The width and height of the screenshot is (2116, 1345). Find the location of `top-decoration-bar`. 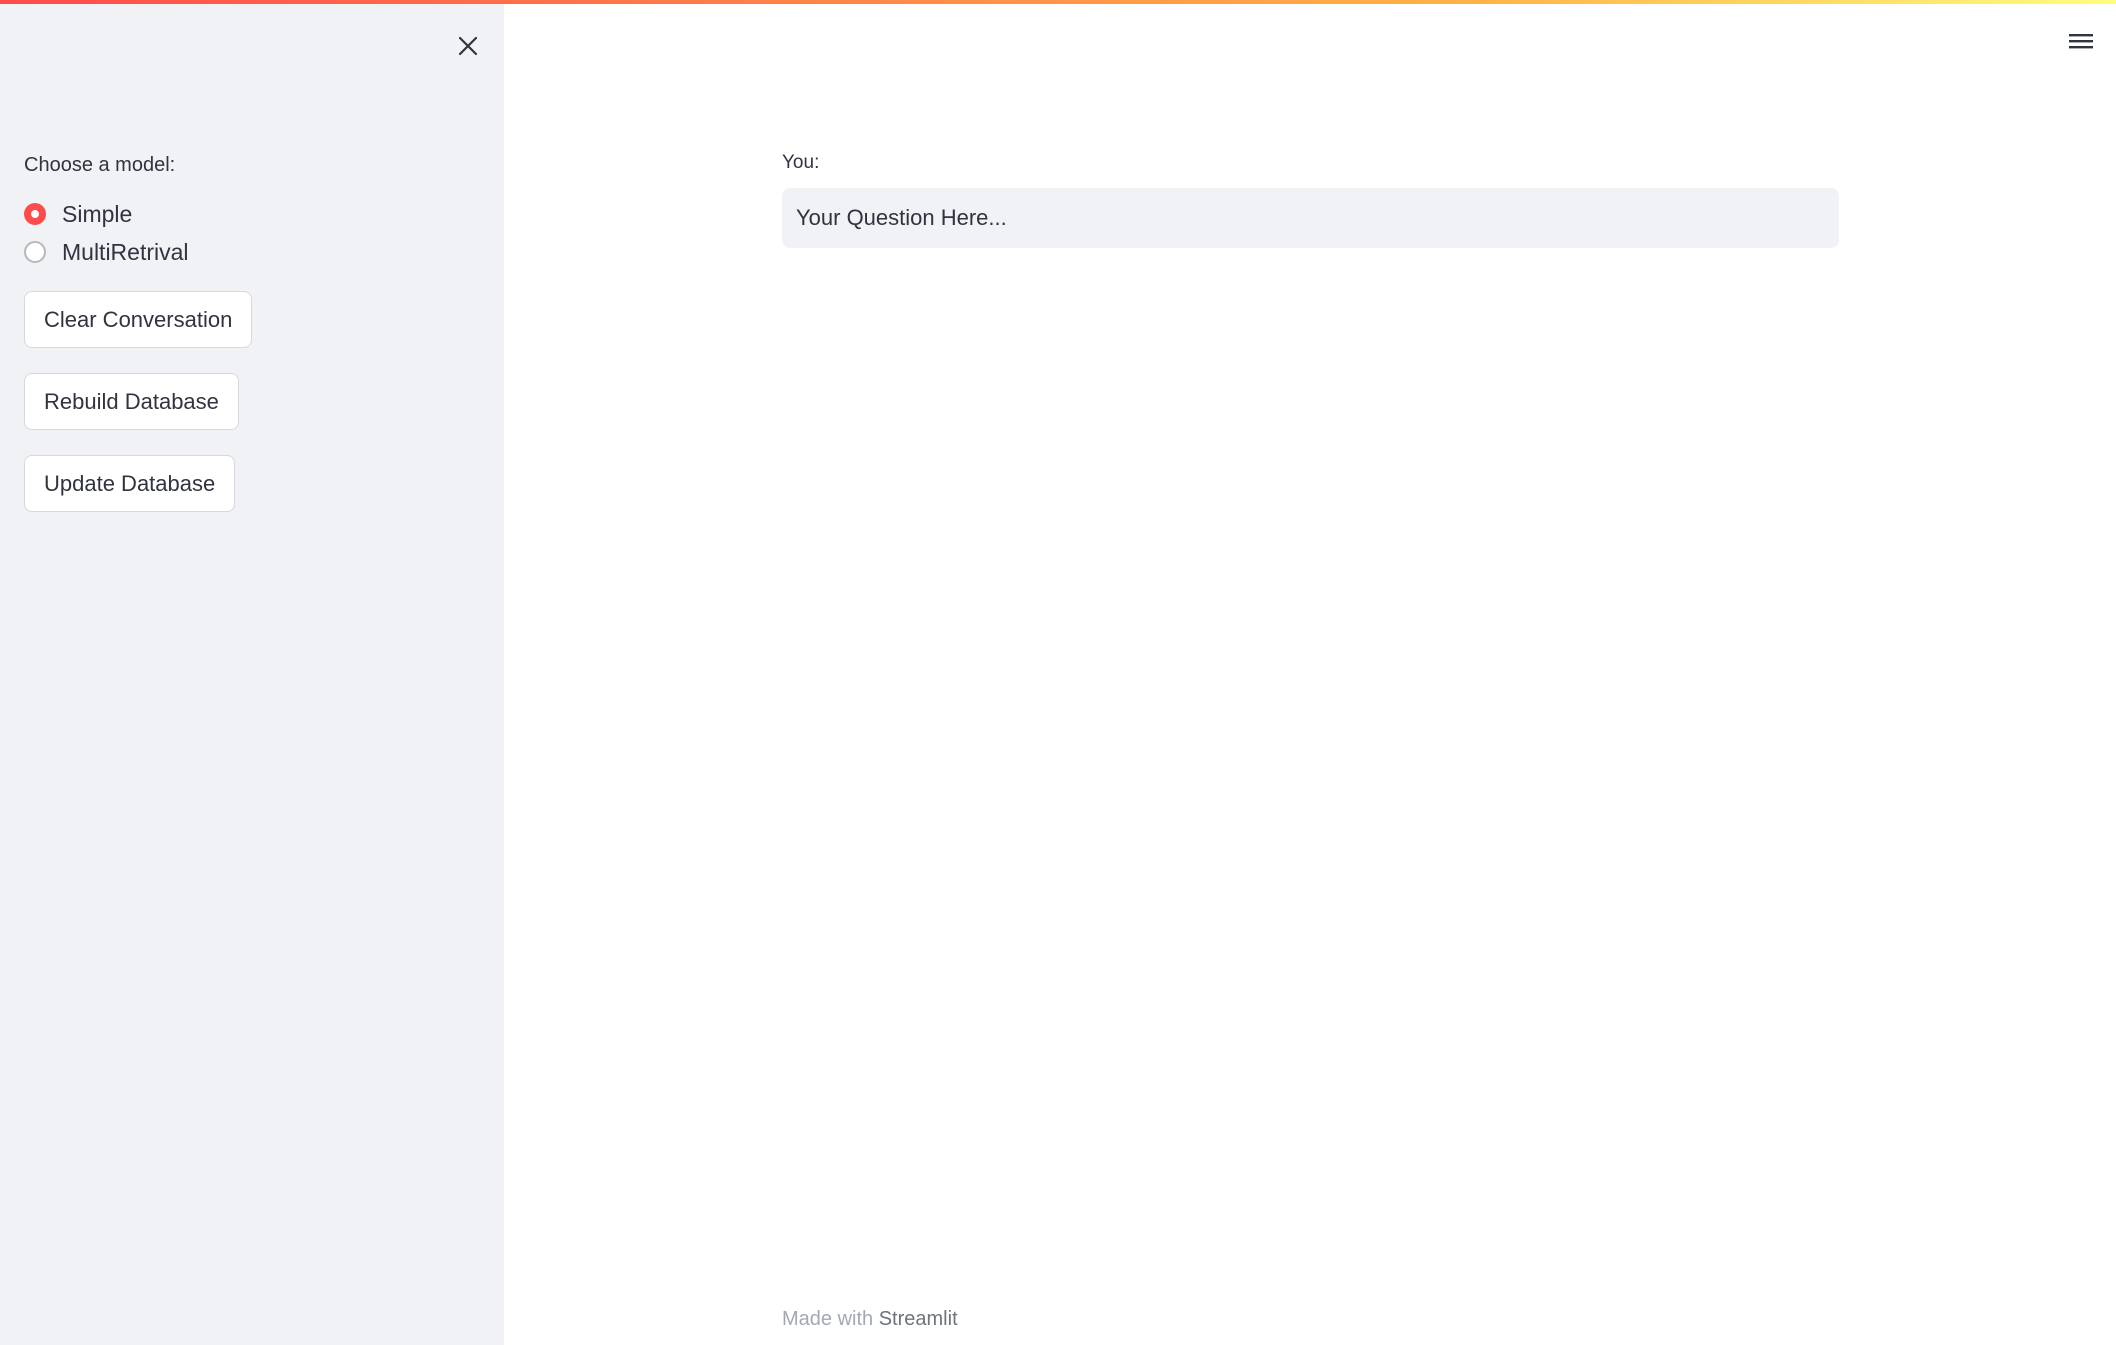

top-decoration-bar is located at coordinates (1058, 2).